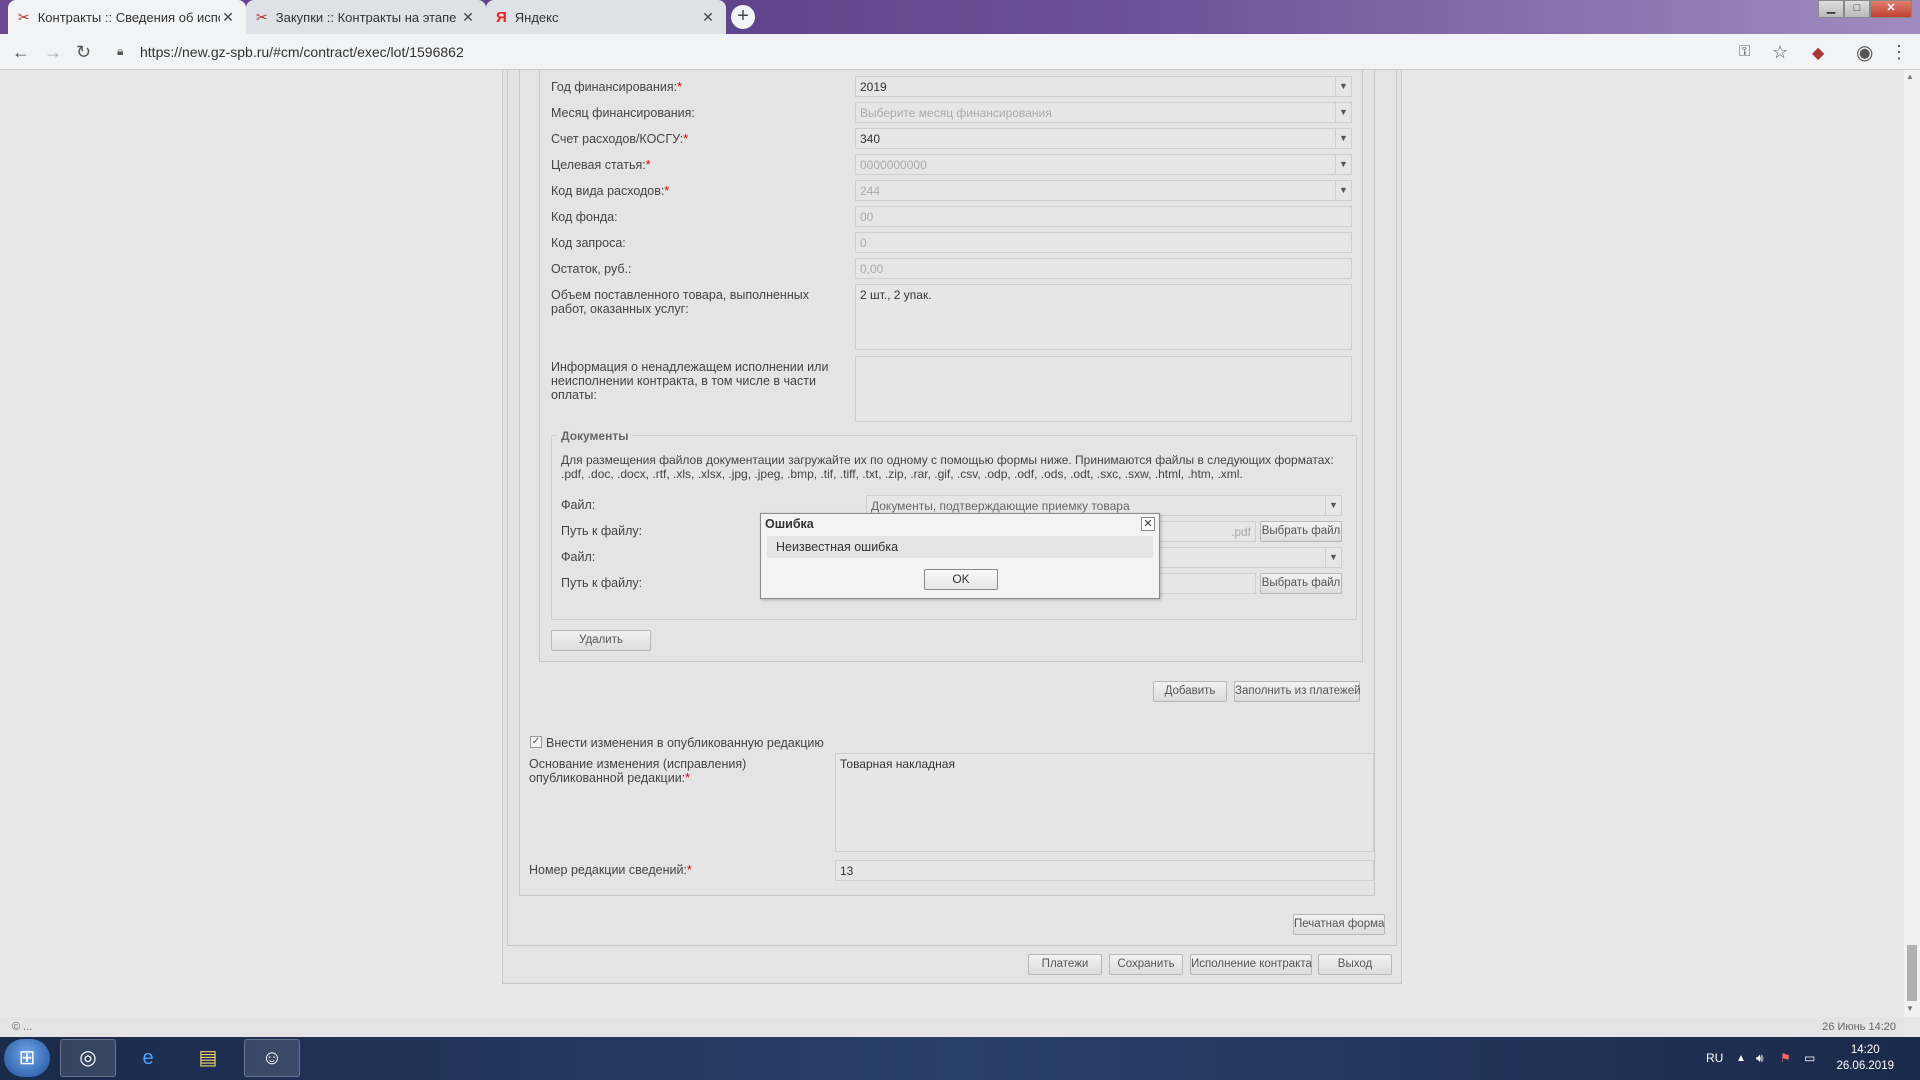  I want to click on ie-icon: e, so click(148, 1058).